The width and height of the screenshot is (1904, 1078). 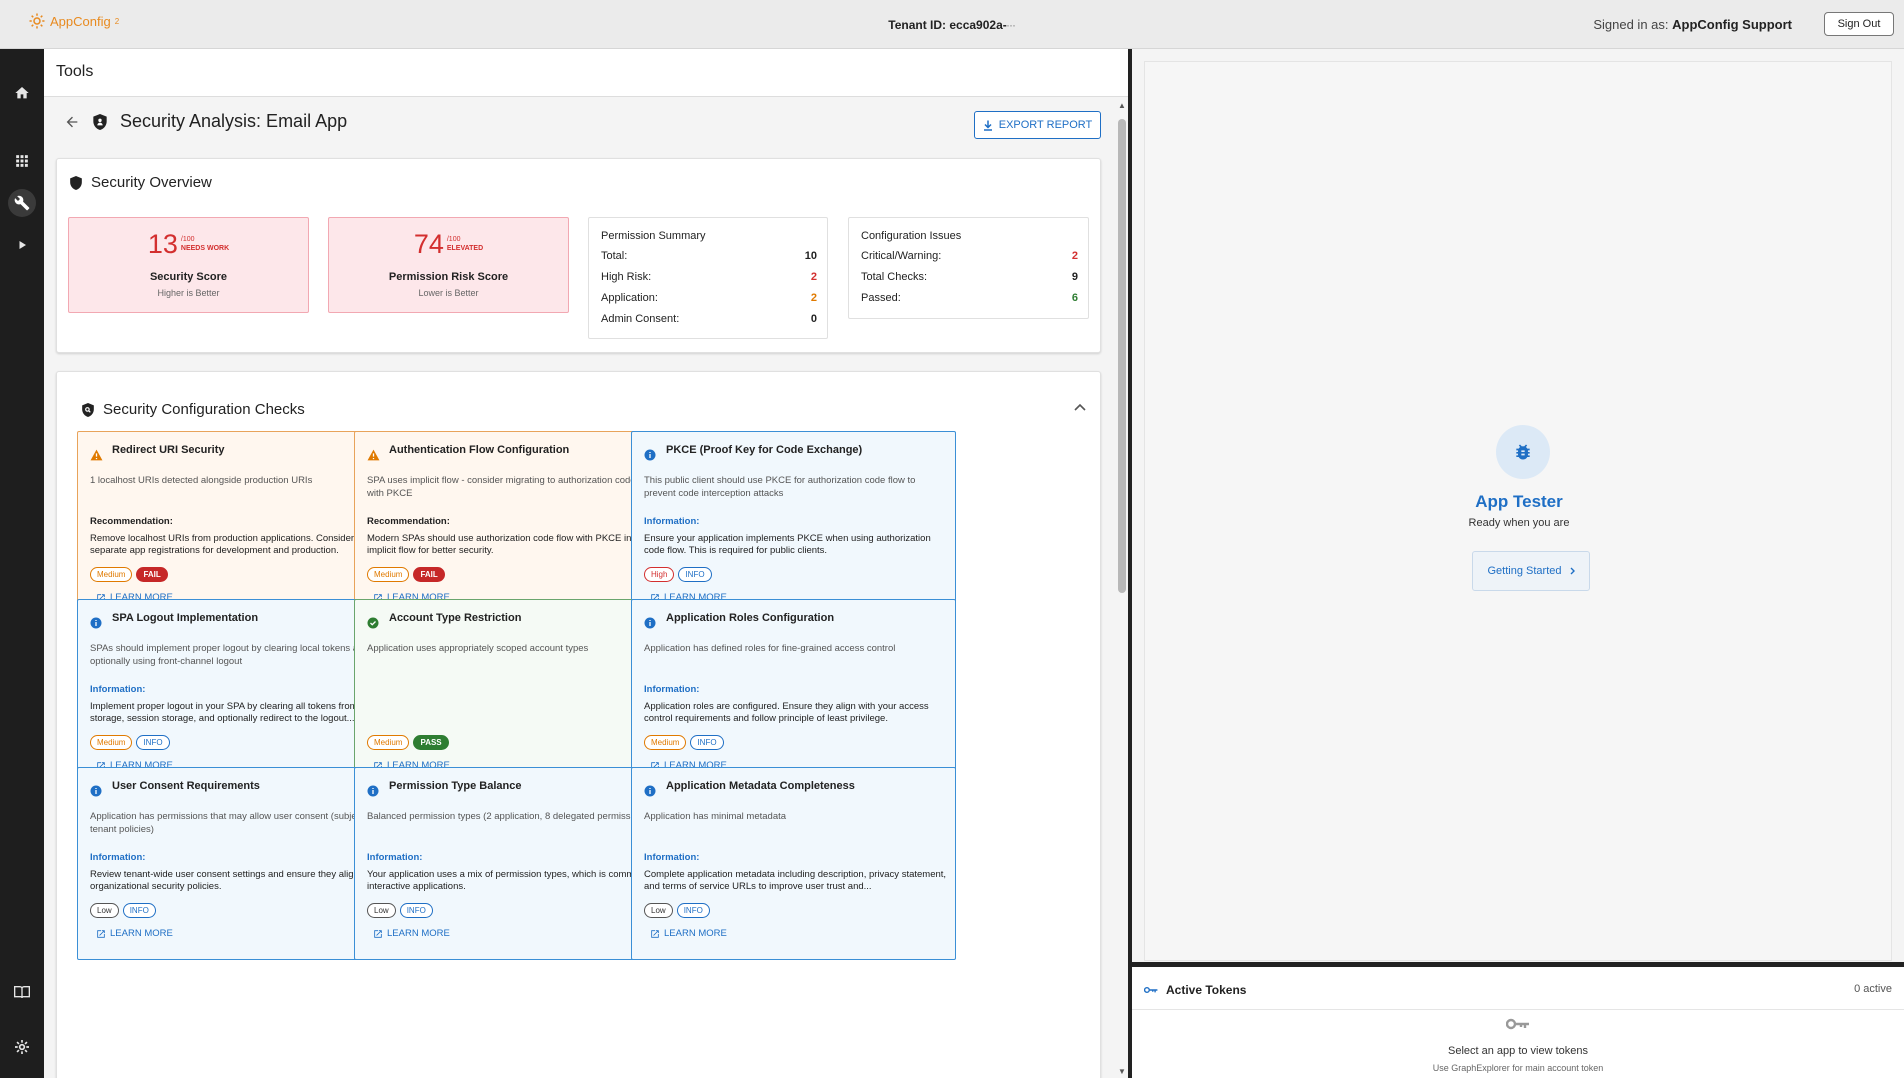 What do you see at coordinates (188, 277) in the screenshot?
I see `security-score-label: Security Score` at bounding box center [188, 277].